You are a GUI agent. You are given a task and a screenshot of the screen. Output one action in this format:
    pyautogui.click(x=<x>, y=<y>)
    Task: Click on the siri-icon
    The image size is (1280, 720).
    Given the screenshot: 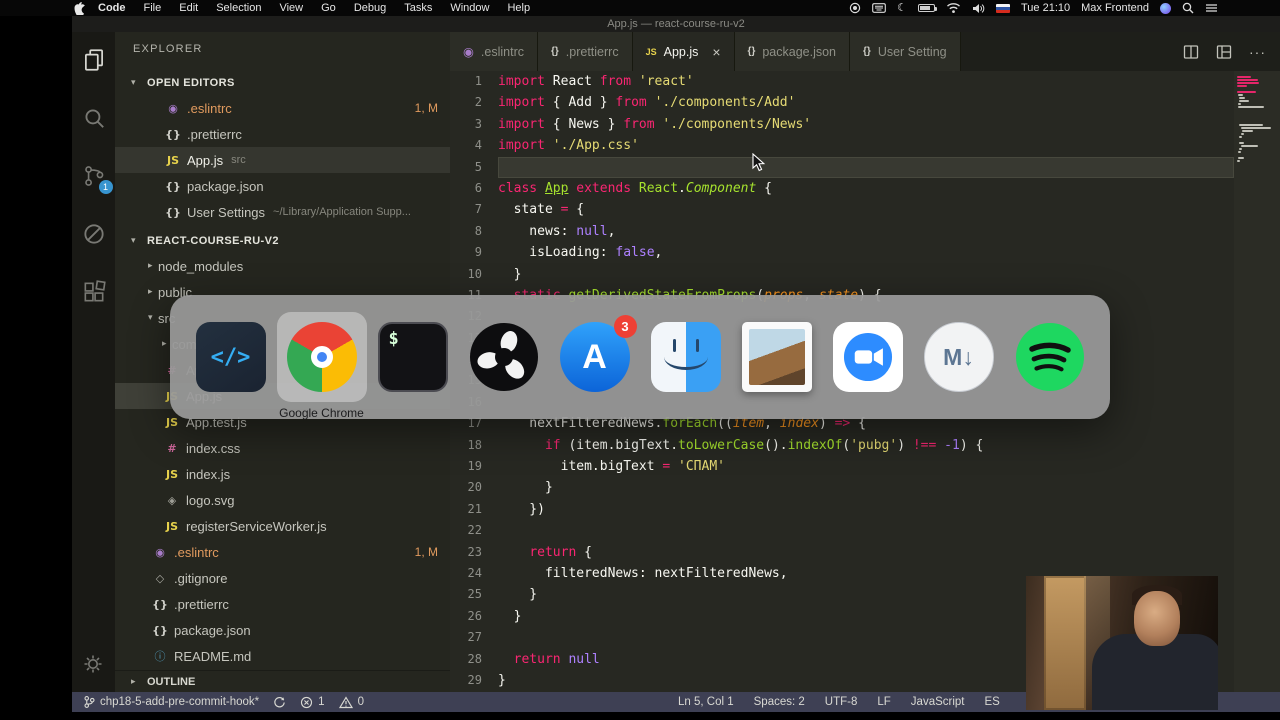 What is the action you would take?
    pyautogui.click(x=1165, y=8)
    